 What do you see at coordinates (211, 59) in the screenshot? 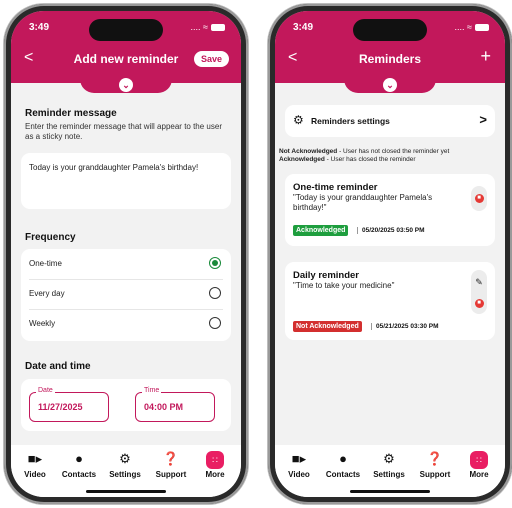
I see `save-button: Save` at bounding box center [211, 59].